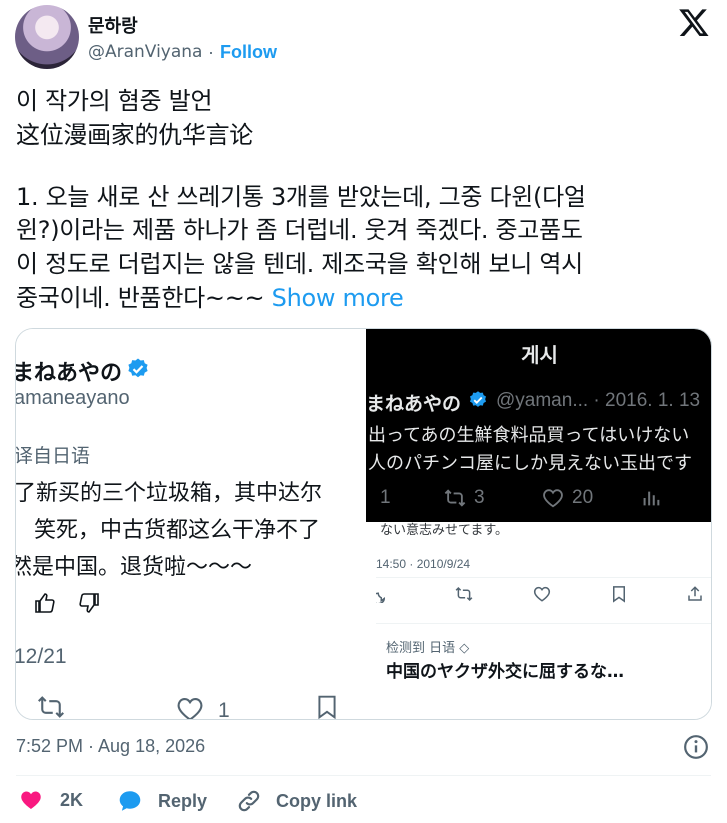 The image size is (727, 823). What do you see at coordinates (363, 775) in the screenshot?
I see `footer-divider` at bounding box center [363, 775].